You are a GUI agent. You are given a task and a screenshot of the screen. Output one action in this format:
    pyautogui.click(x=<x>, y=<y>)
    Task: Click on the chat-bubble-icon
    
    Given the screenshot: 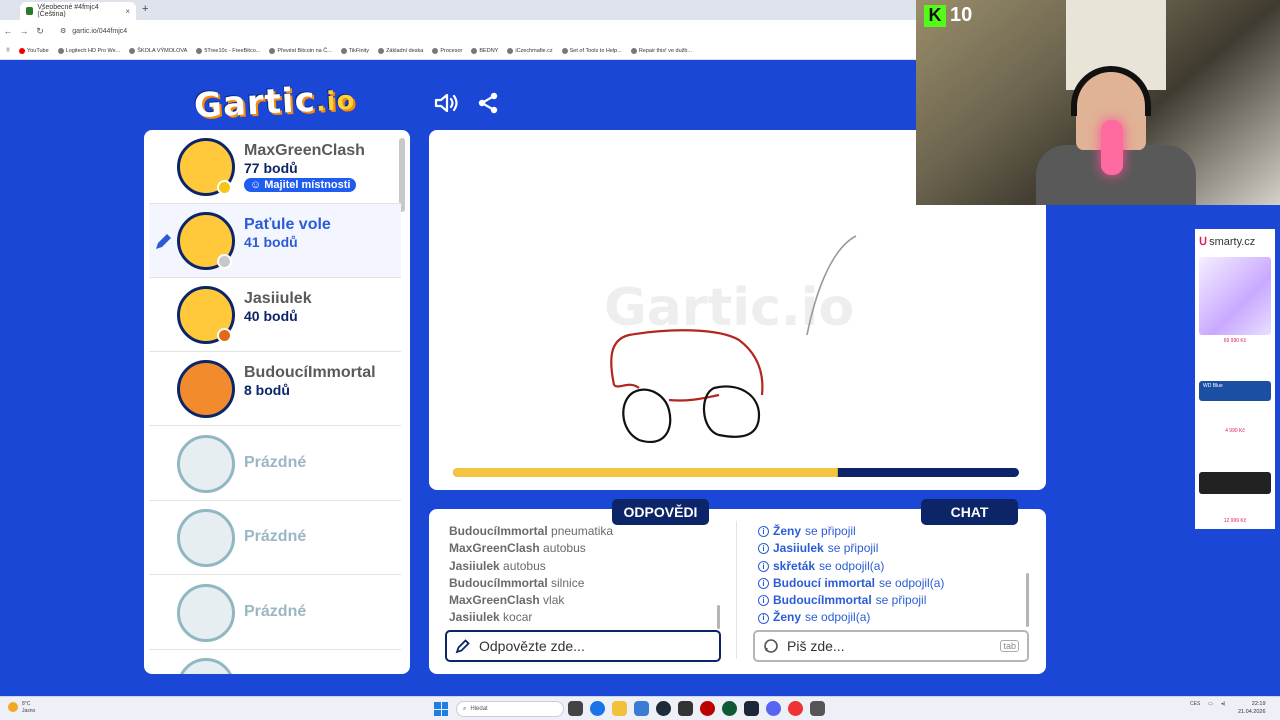 What is the action you would take?
    pyautogui.click(x=771, y=646)
    